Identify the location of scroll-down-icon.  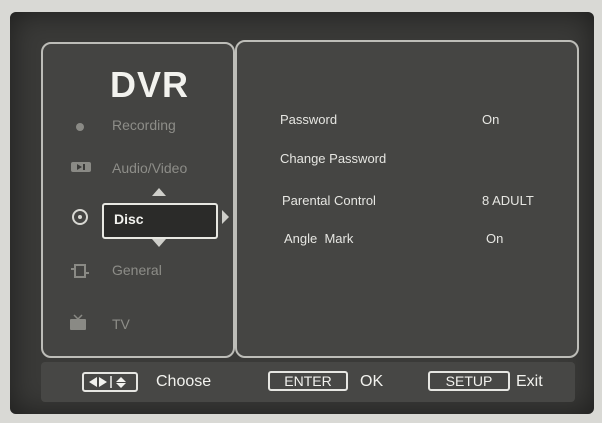
(159, 243).